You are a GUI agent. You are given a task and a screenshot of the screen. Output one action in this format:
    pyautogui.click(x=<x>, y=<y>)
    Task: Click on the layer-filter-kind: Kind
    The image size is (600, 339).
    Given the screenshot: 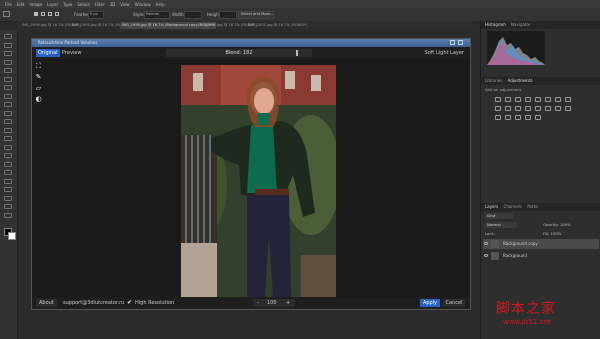 What is the action you would take?
    pyautogui.click(x=499, y=216)
    